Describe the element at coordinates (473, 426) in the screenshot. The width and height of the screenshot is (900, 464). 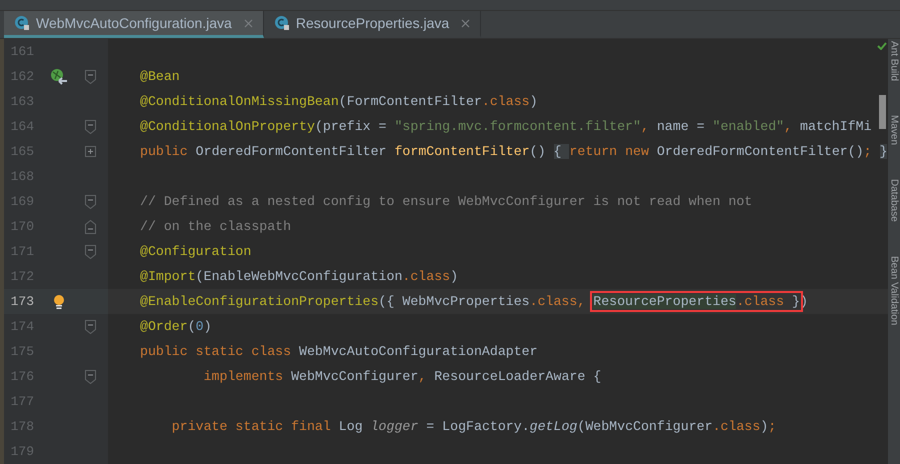
I see `code-line: private static final Log logger = LogFactory.getLog(WebMvcConfigurer.class);` at that location.